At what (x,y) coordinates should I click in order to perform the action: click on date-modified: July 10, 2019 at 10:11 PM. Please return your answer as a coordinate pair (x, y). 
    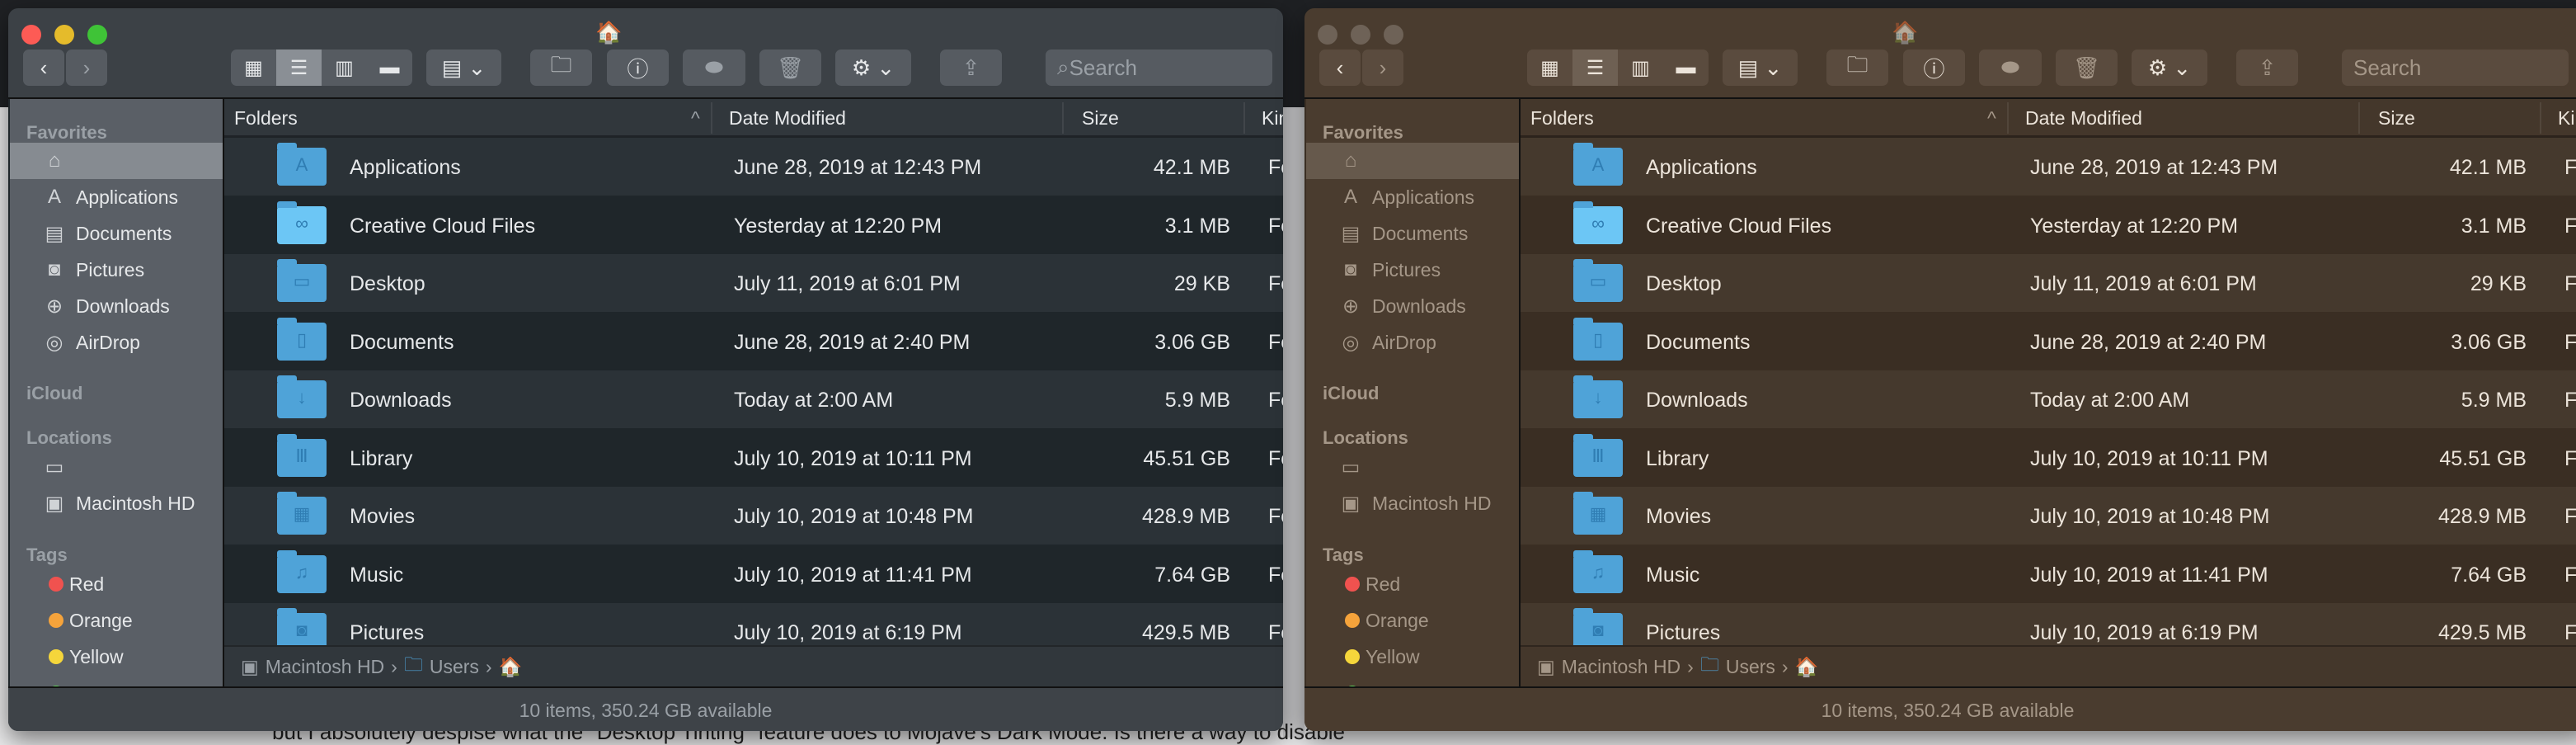
    Looking at the image, I should click on (853, 458).